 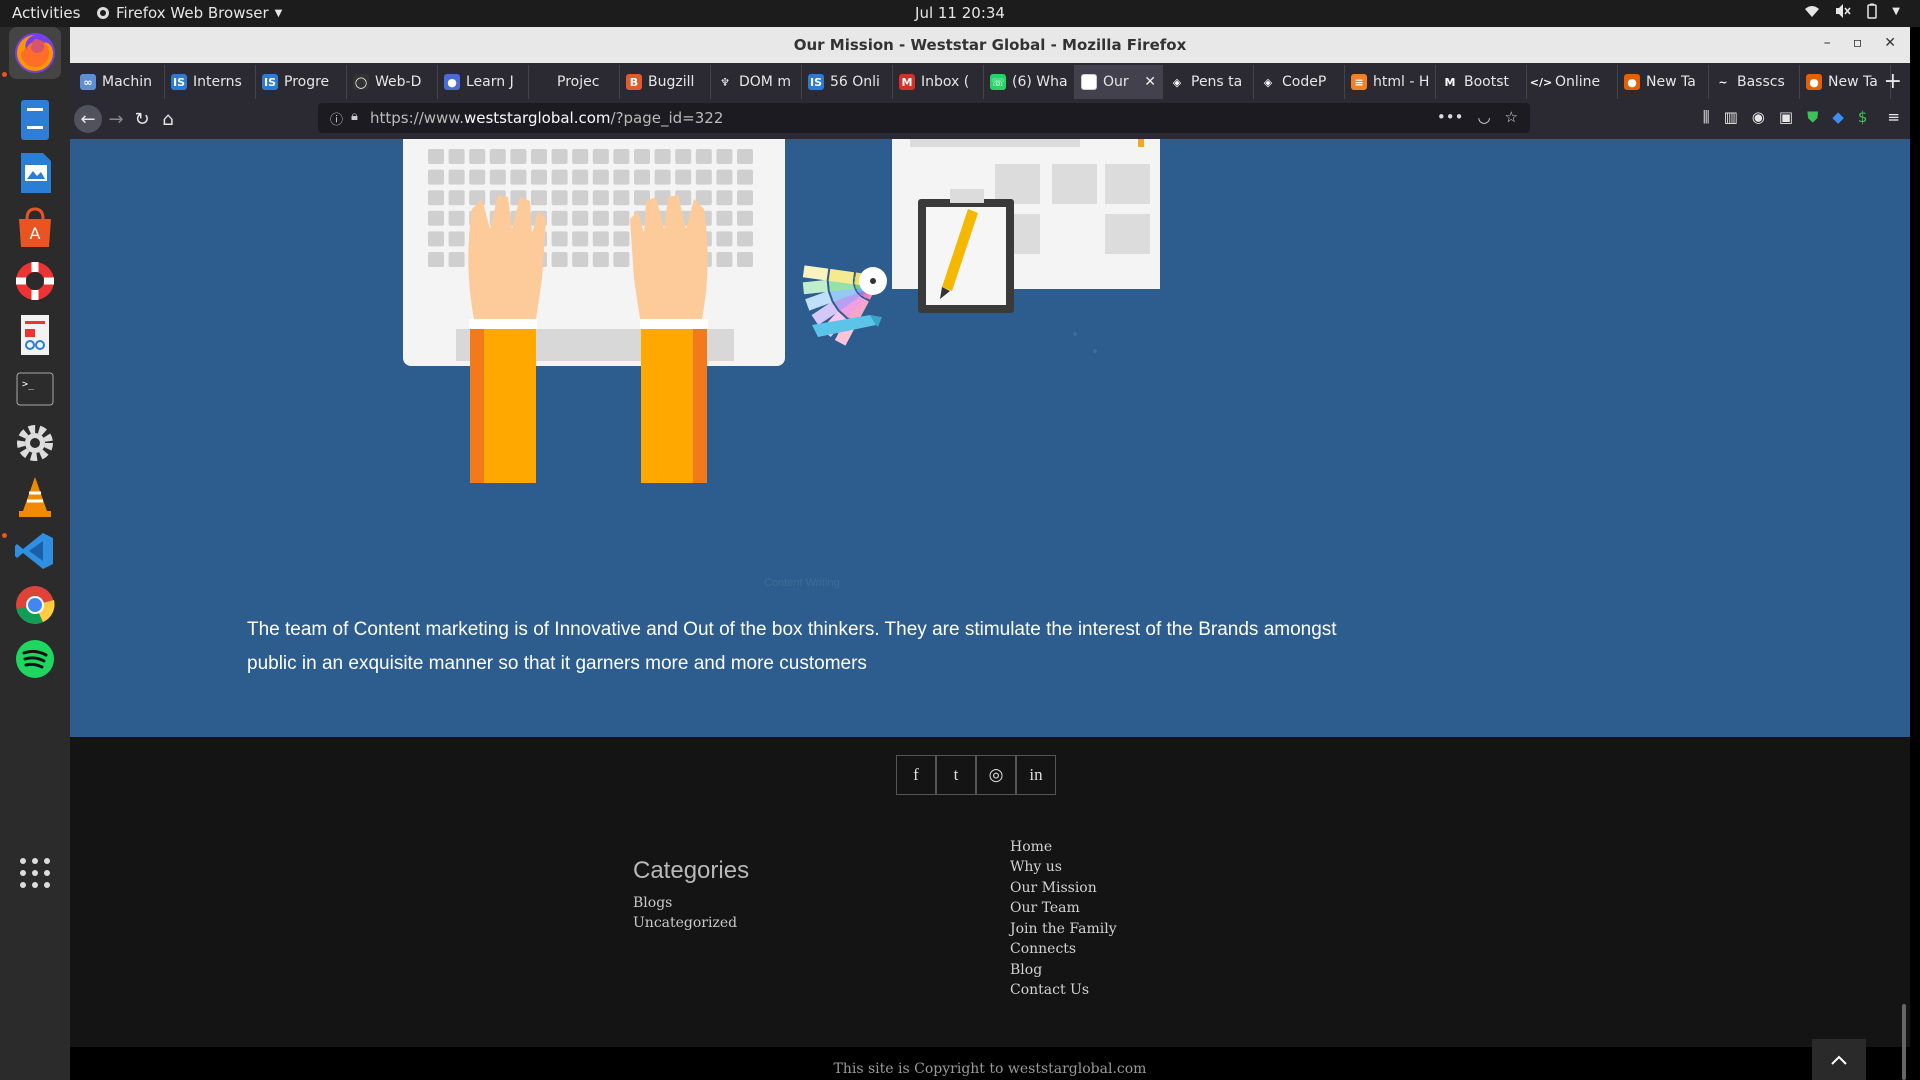 What do you see at coordinates (46, 13) in the screenshot?
I see `activities-button: Activities` at bounding box center [46, 13].